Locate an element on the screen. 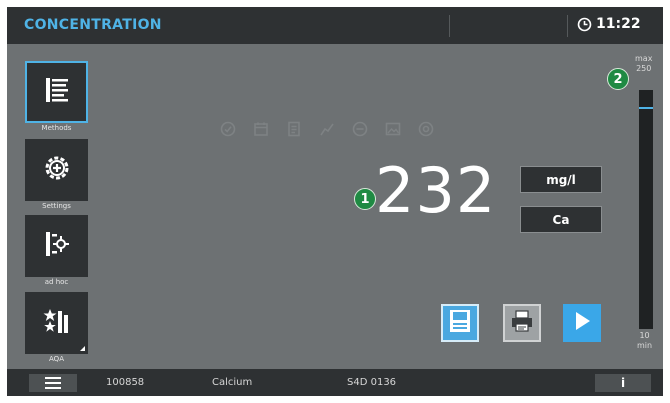 The image size is (670, 403). method-number: 100858 is located at coordinates (125, 382).